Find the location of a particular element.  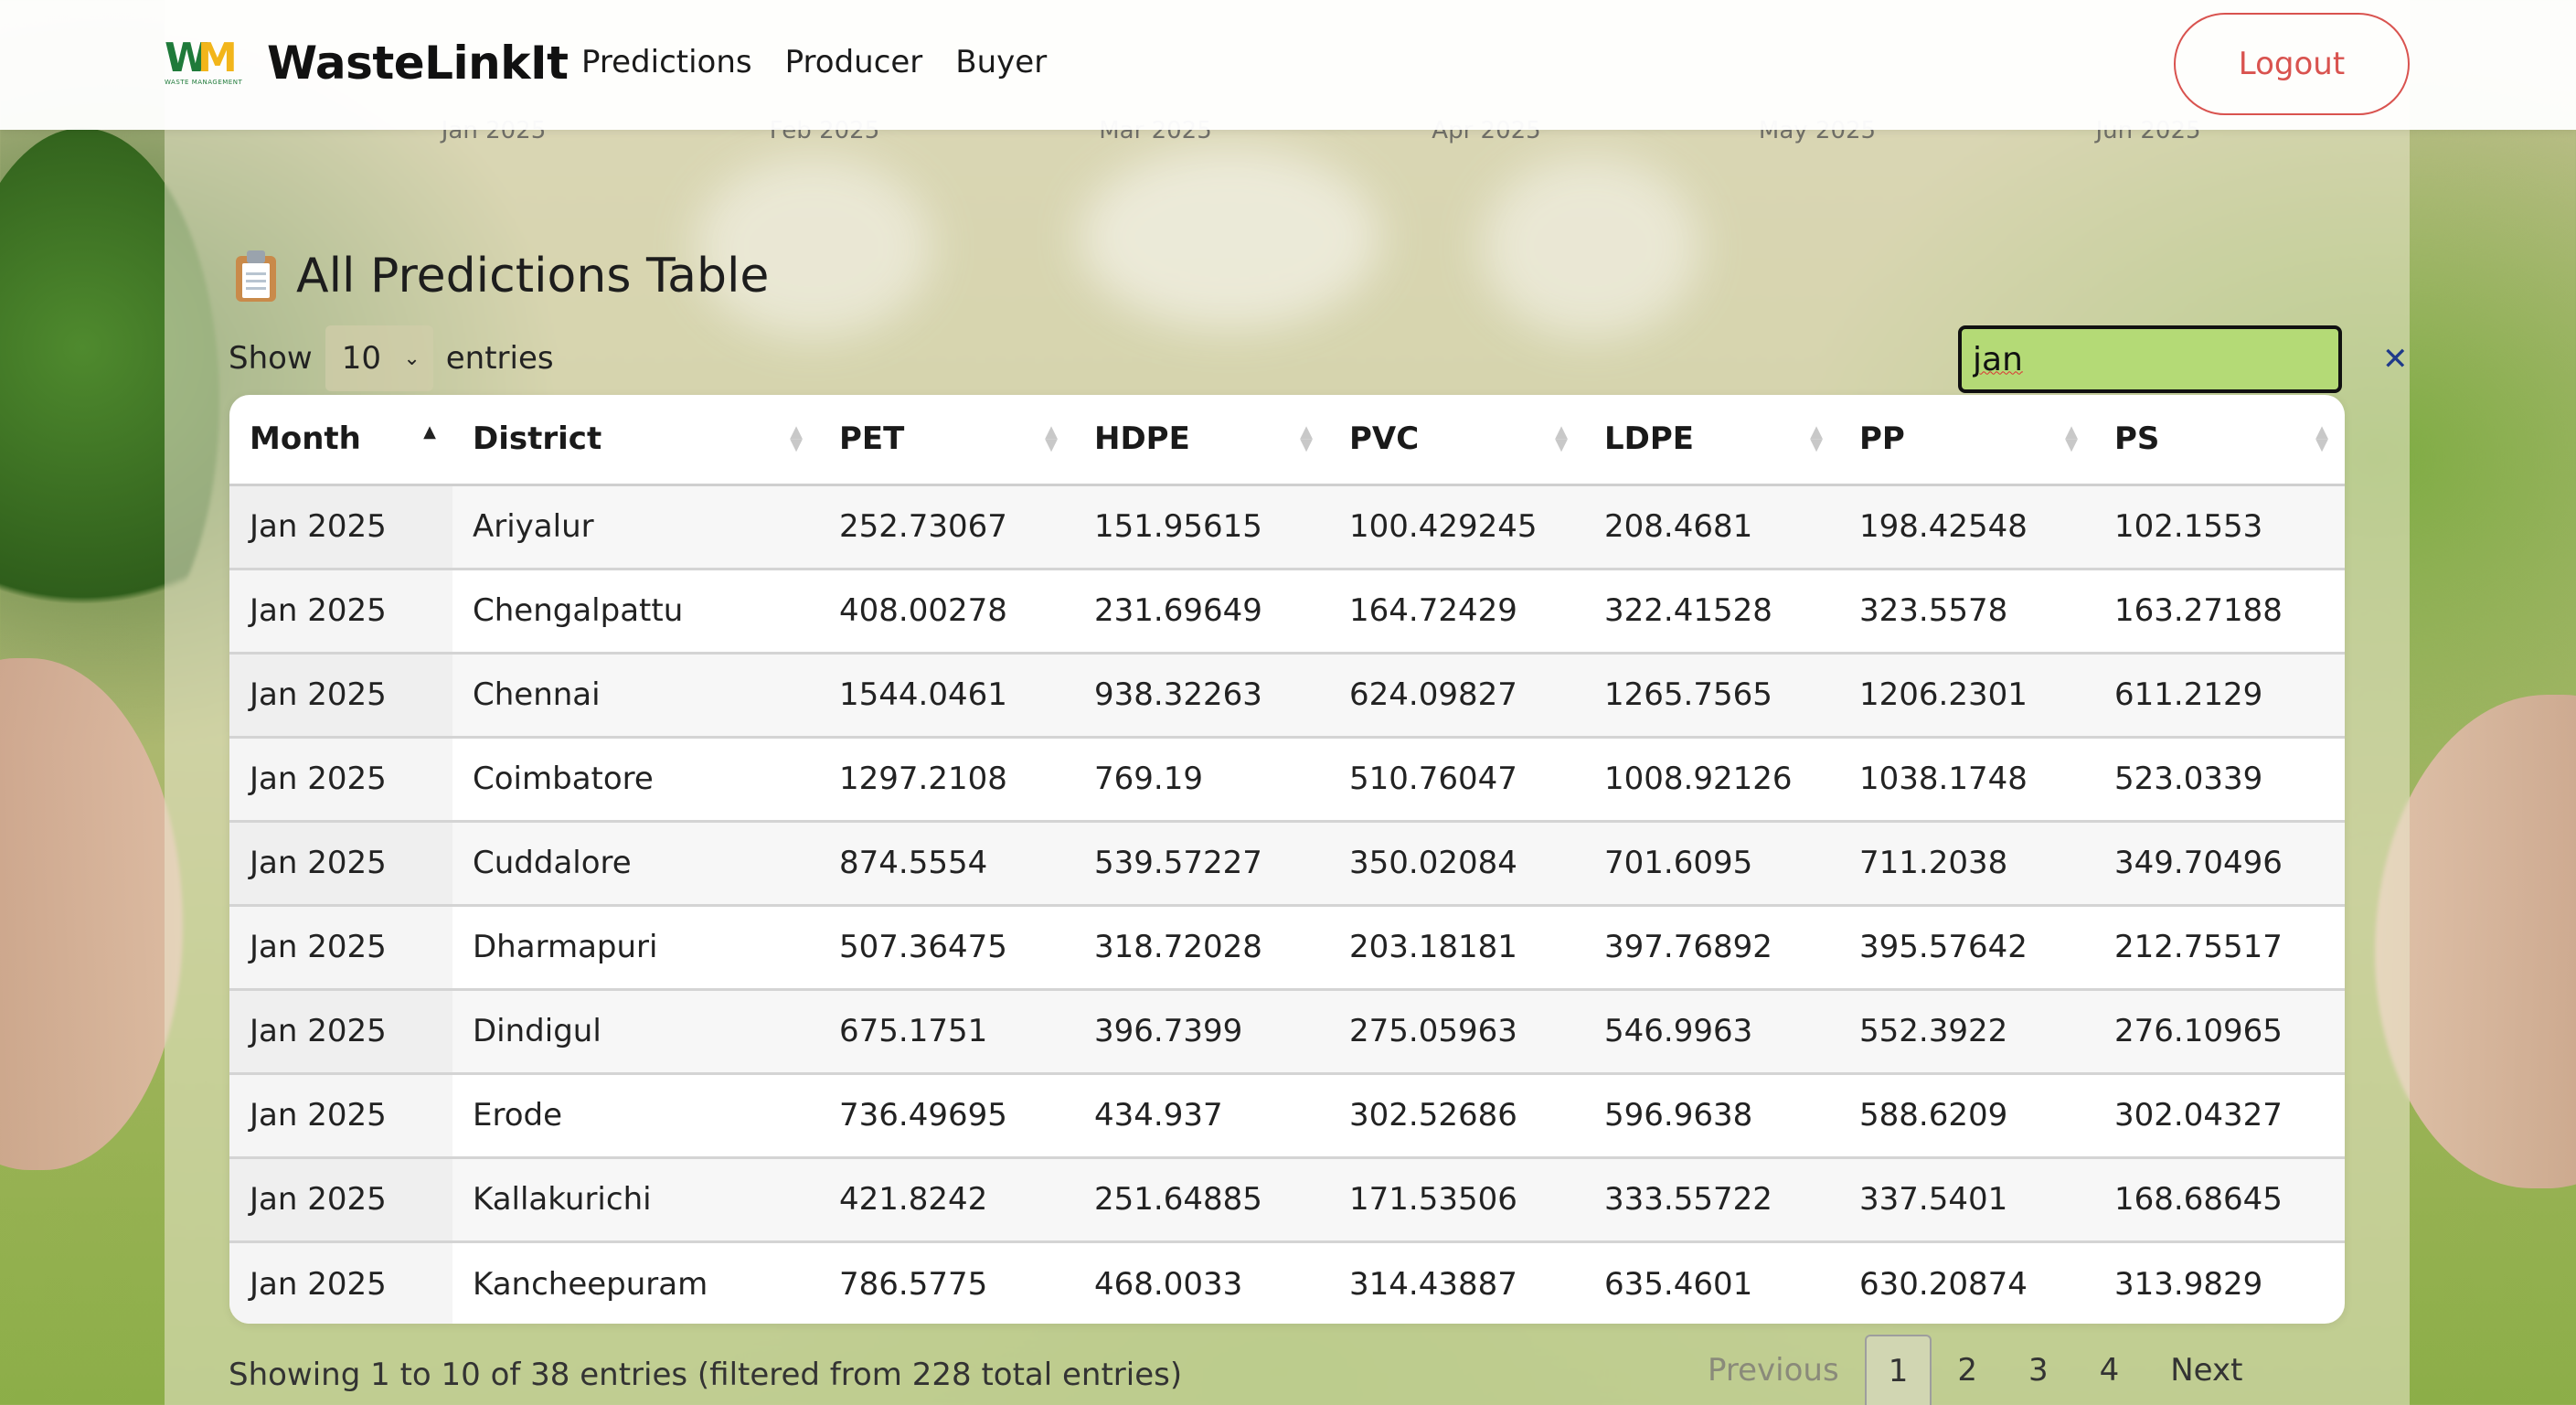

cell-ldpe: 333.55722 is located at coordinates (1711, 1198).